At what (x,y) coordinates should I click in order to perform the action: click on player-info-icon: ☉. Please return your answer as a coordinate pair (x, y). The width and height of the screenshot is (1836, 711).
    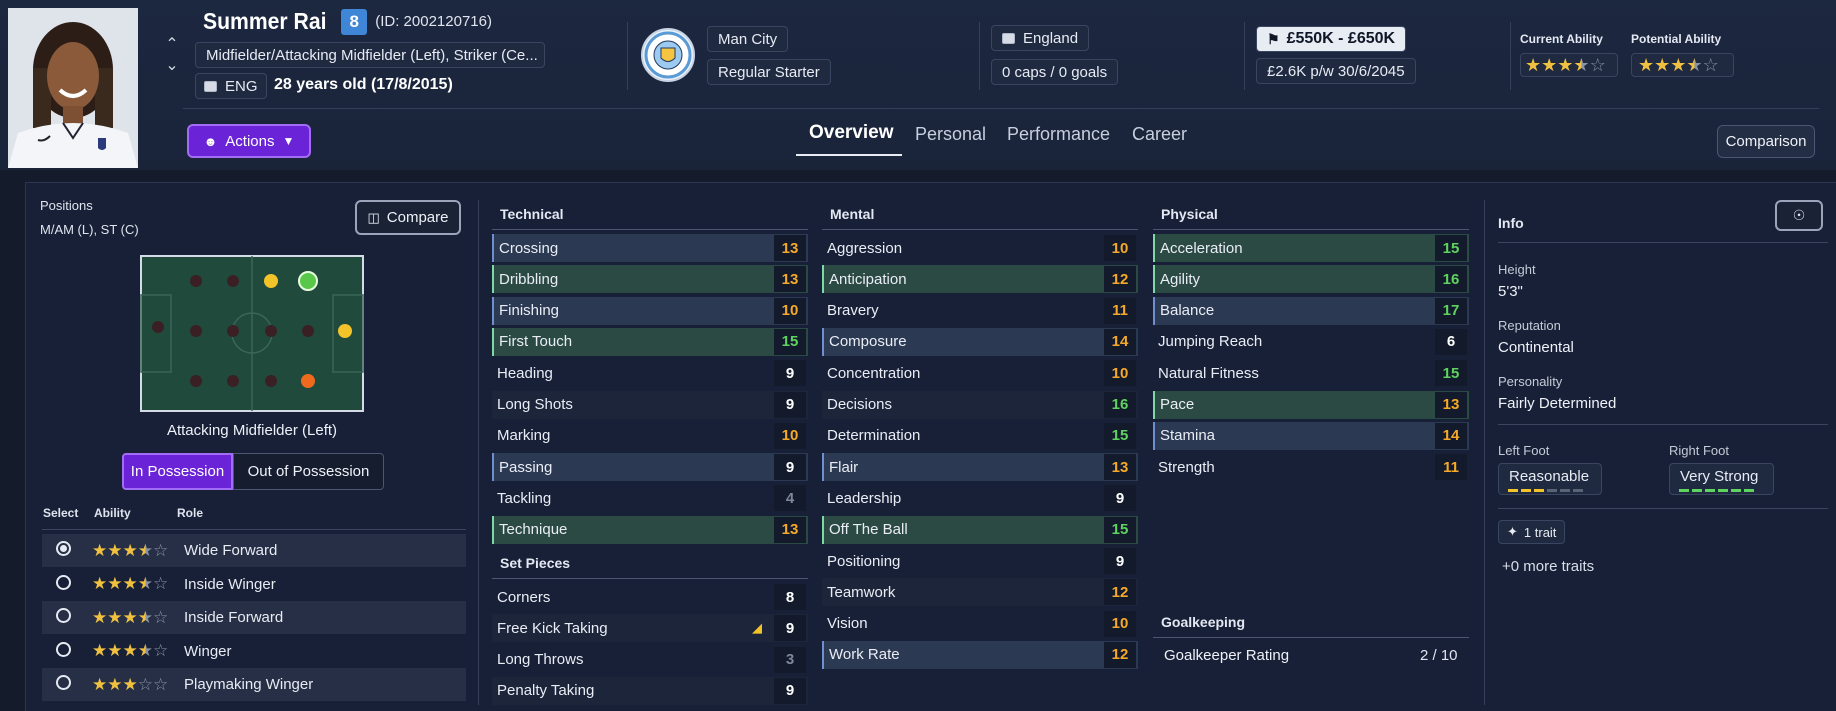
    Looking at the image, I should click on (1799, 215).